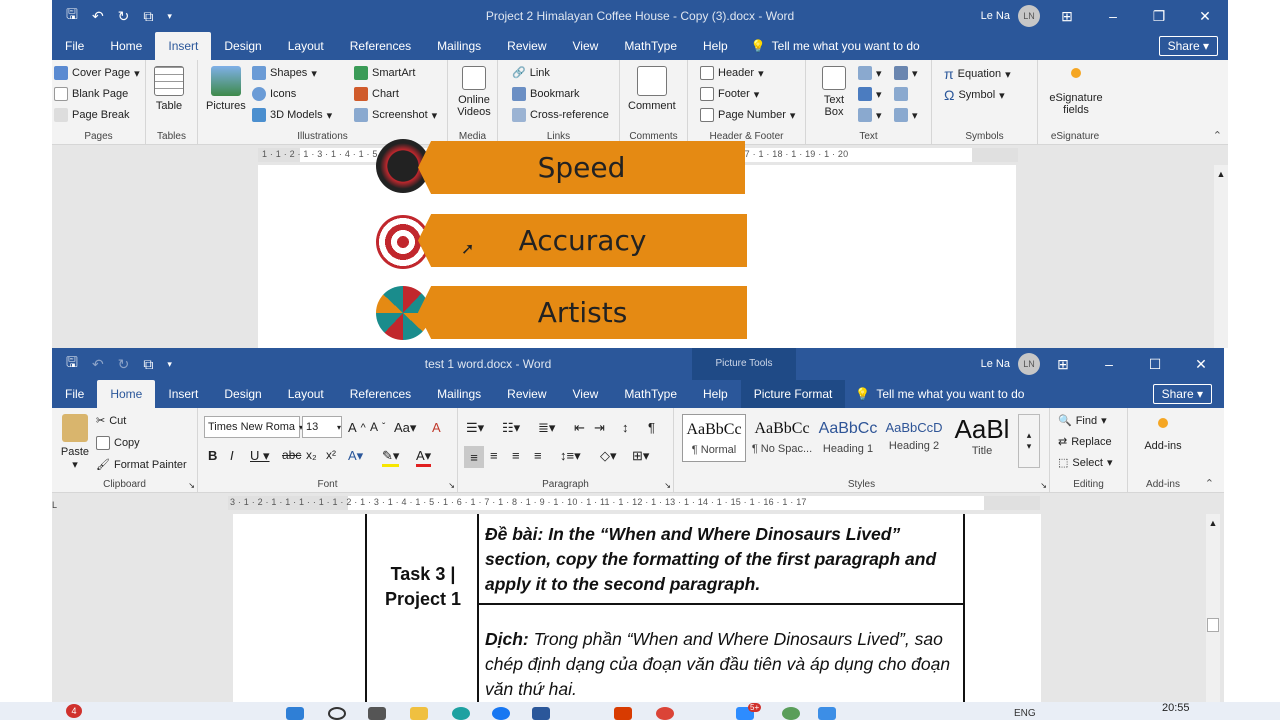  I want to click on sort-icon: ↕, so click(625, 427).